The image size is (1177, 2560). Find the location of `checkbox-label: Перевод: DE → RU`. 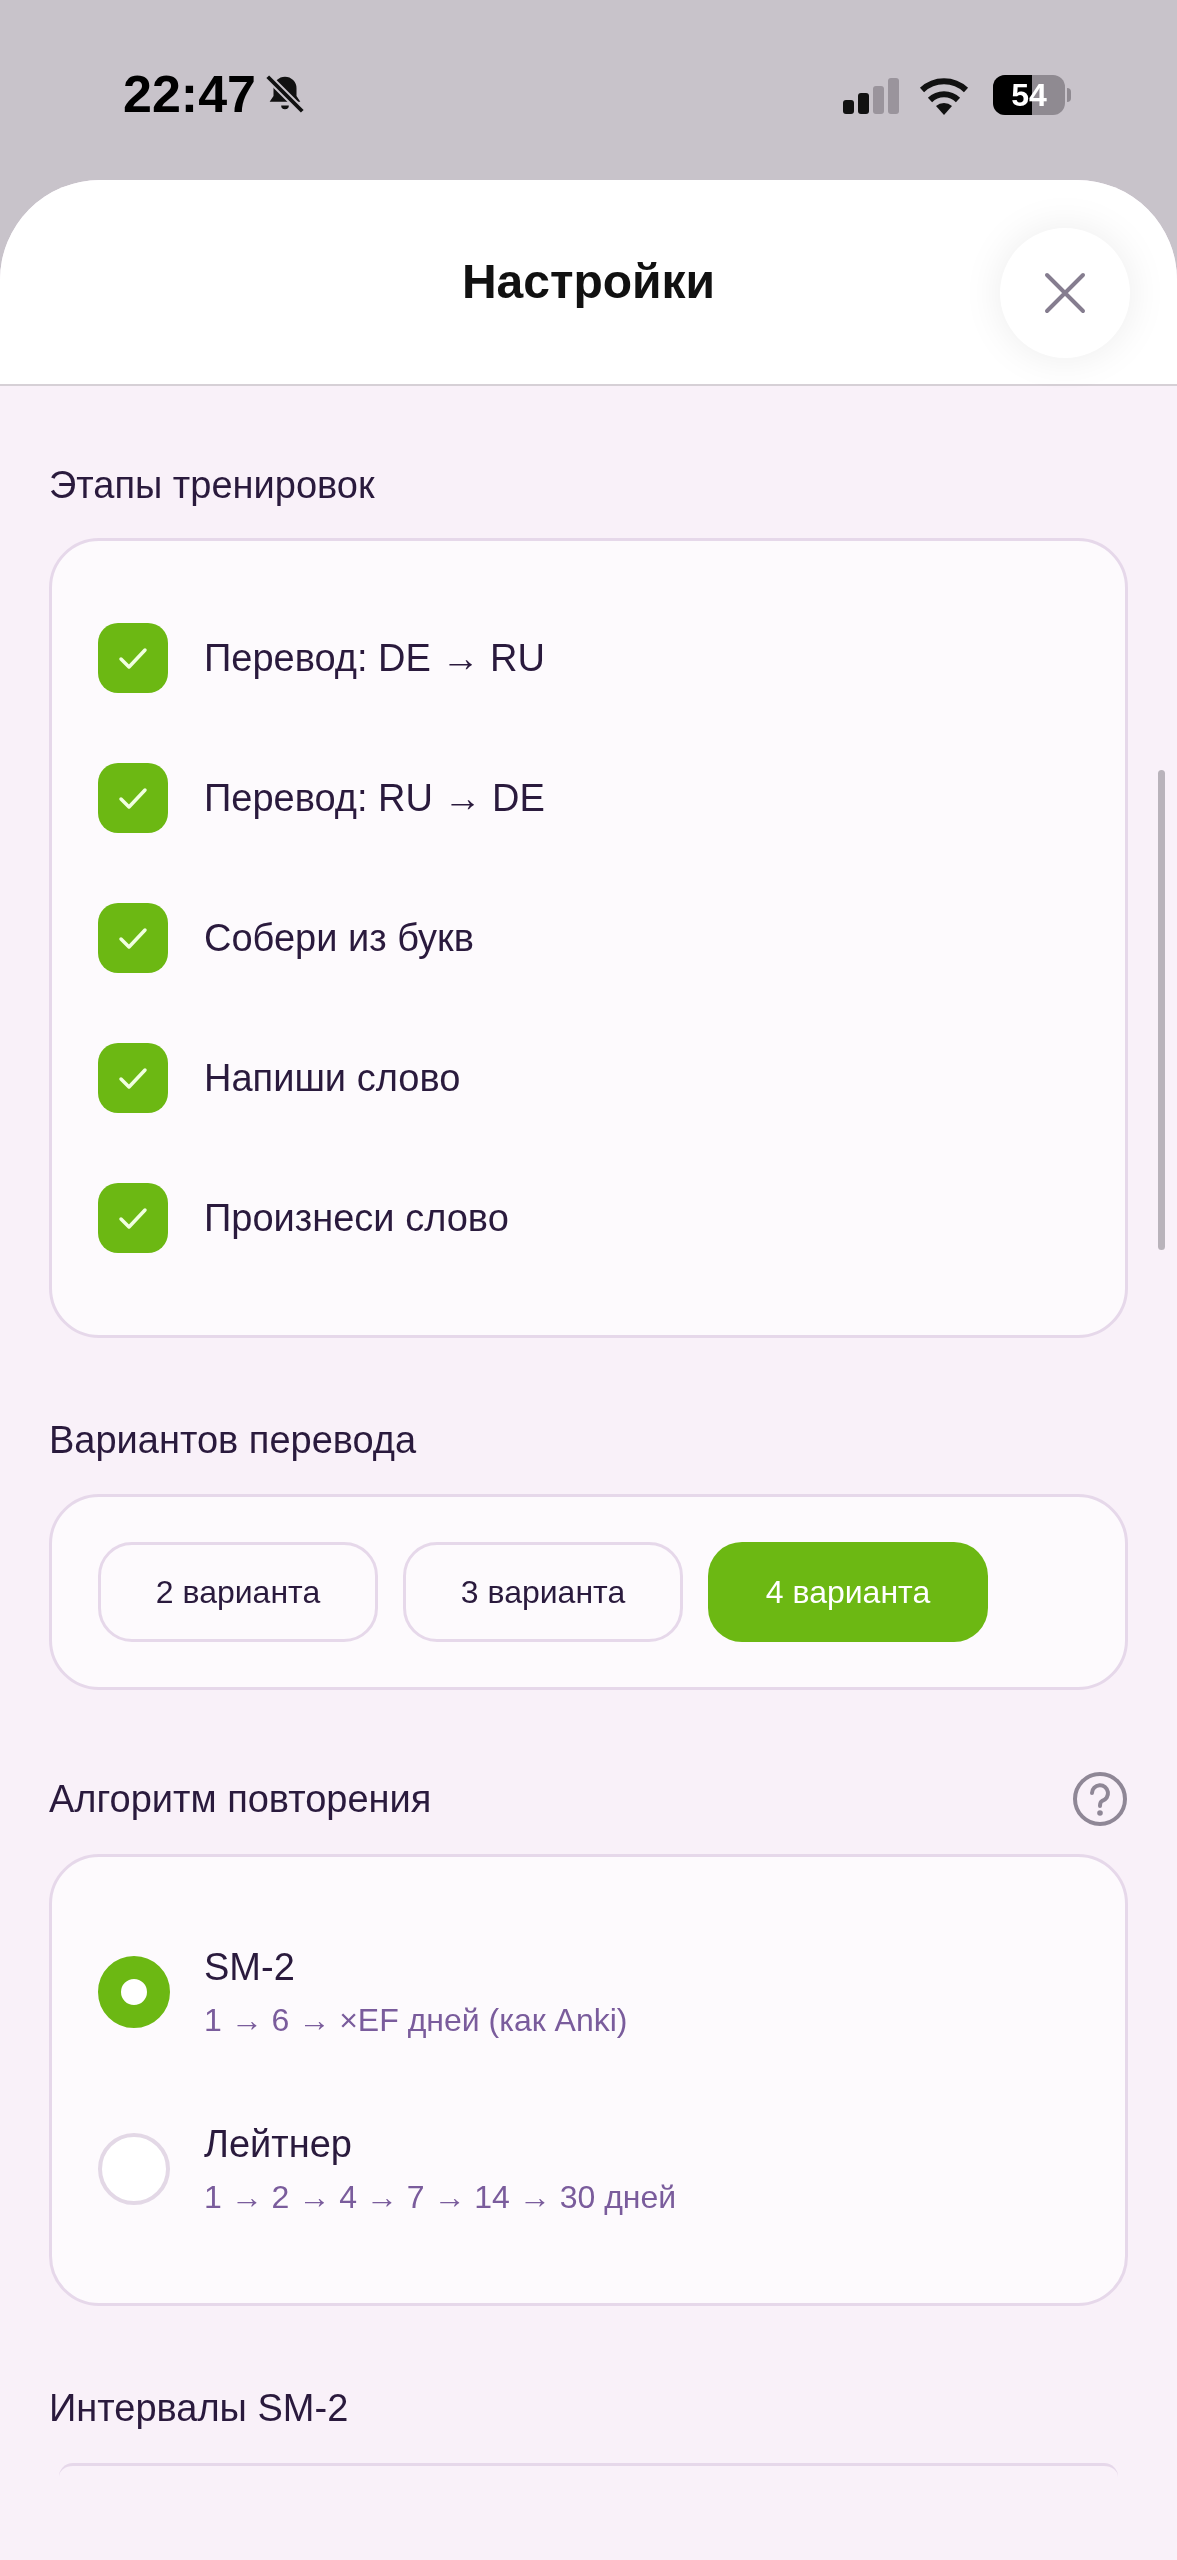

checkbox-label: Перевод: DE → RU is located at coordinates (374, 658).